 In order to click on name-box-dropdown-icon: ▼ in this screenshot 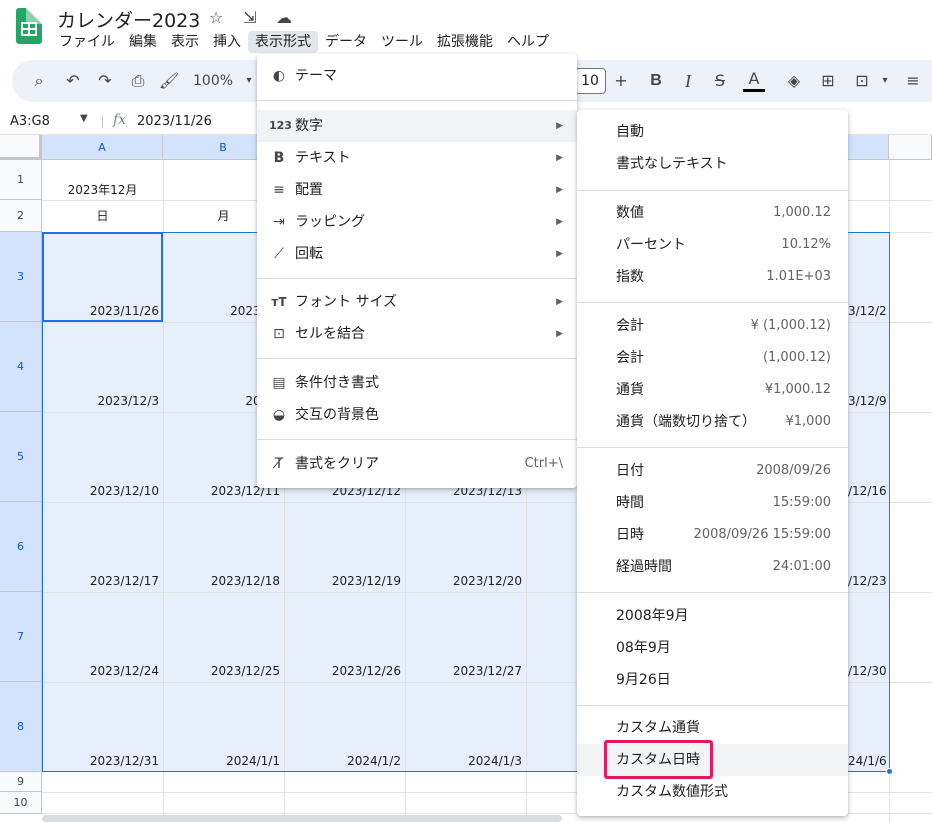, I will do `click(84, 118)`.